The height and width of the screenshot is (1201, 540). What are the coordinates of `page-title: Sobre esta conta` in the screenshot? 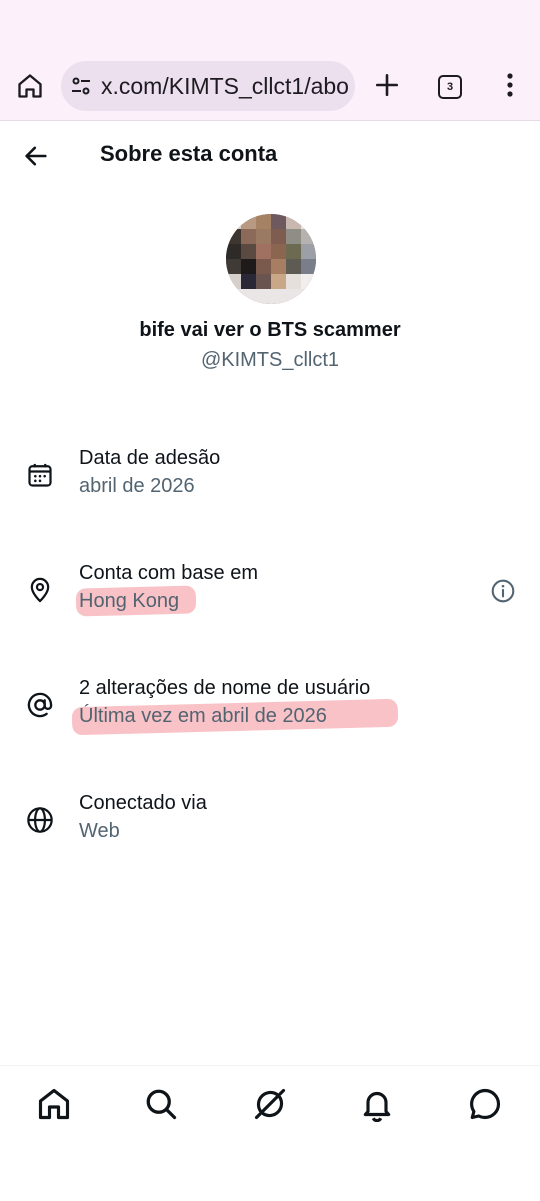 It's located at (189, 153).